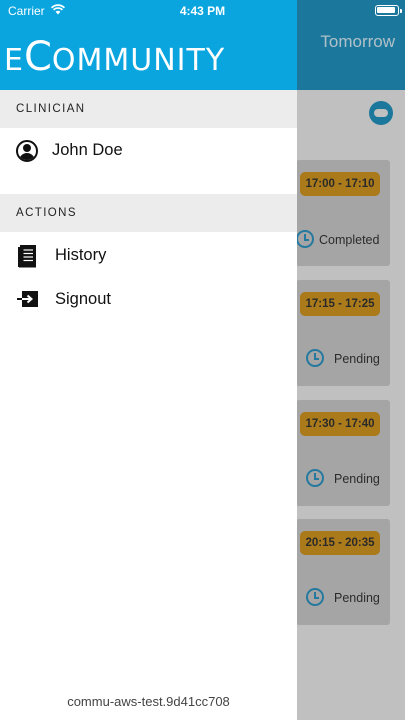 The width and height of the screenshot is (405, 720). What do you see at coordinates (148, 151) in the screenshot?
I see `clinician-profile: John Doe` at bounding box center [148, 151].